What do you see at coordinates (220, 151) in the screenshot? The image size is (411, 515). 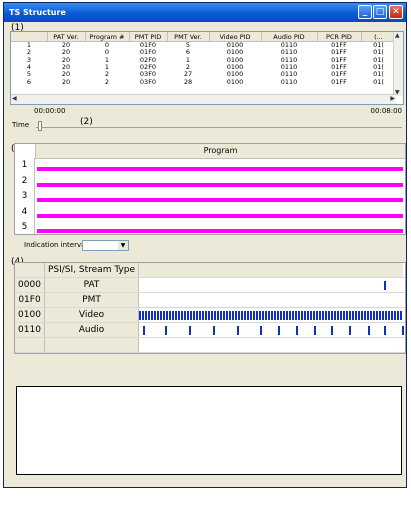 I see `program-header: Program` at bounding box center [220, 151].